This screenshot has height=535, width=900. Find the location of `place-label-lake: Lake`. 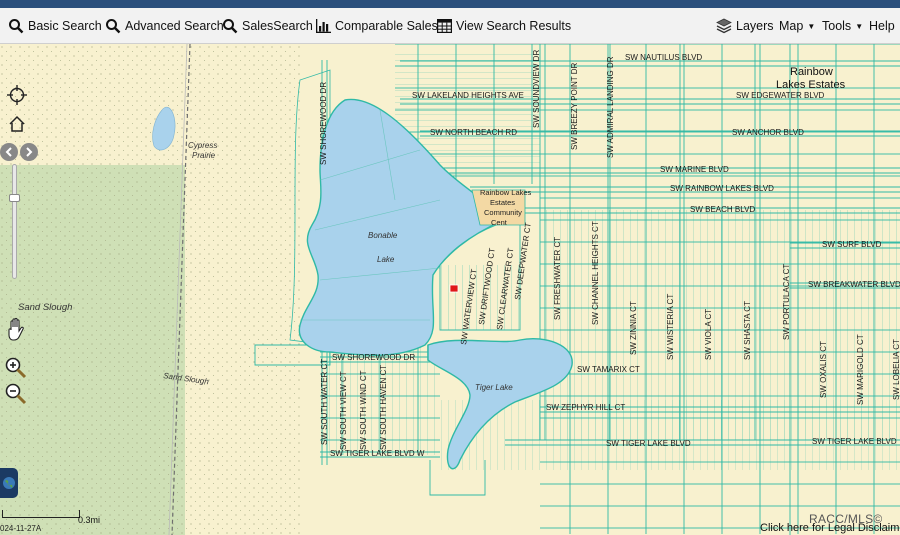

place-label-lake: Lake is located at coordinates (386, 259).